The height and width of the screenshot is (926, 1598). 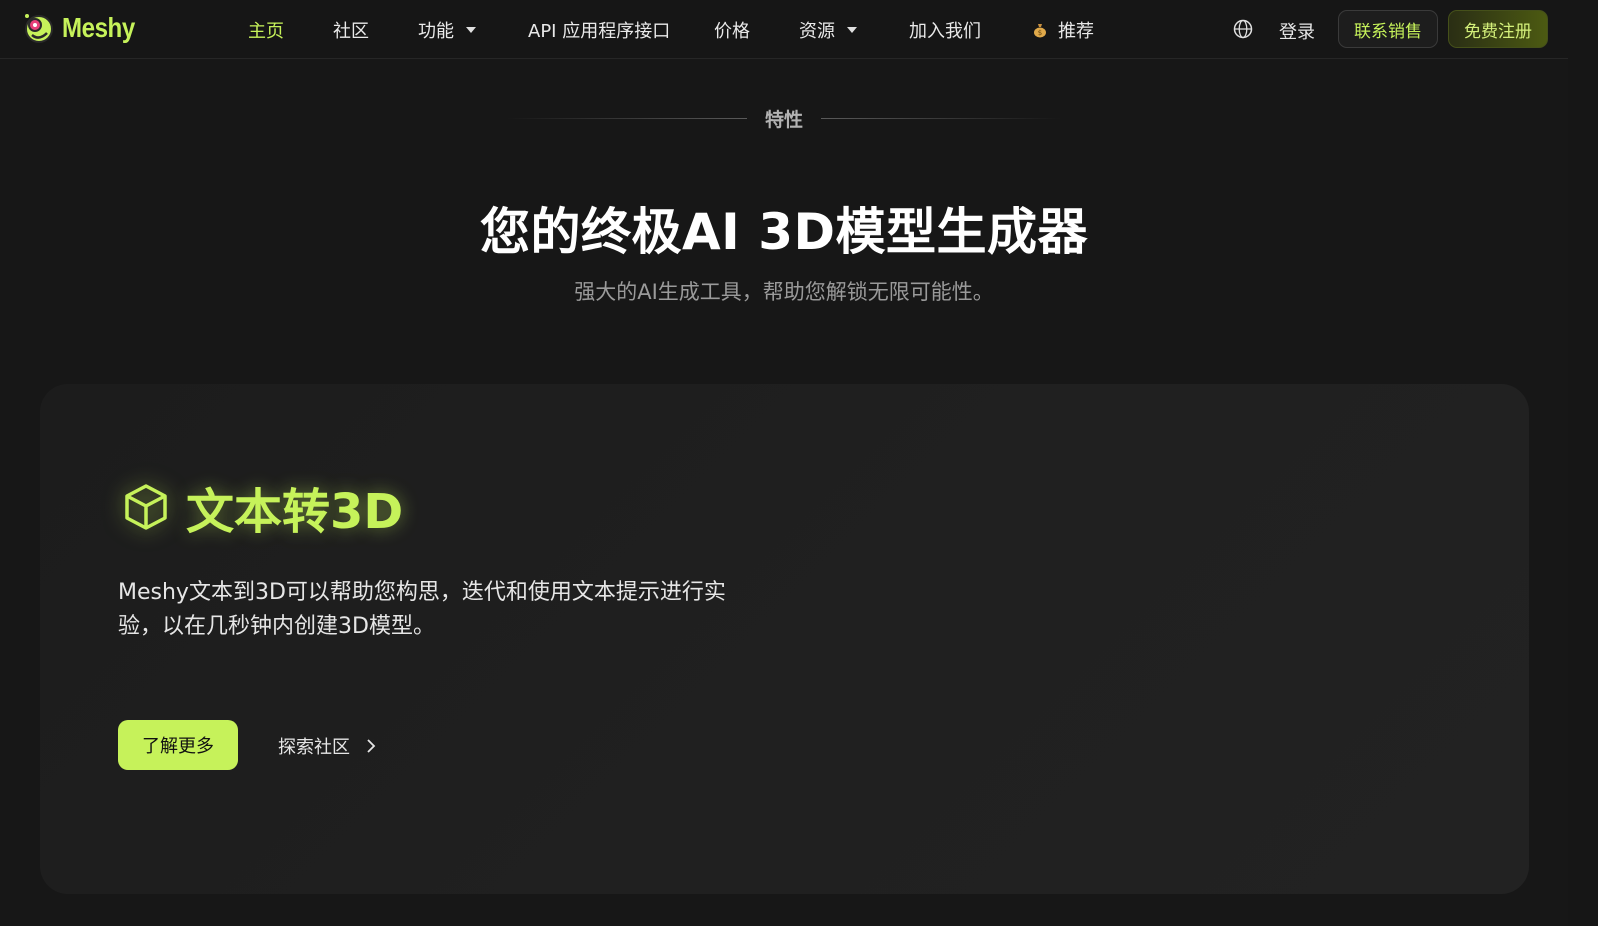 I want to click on nav-item-label: 功能, so click(x=436, y=31).